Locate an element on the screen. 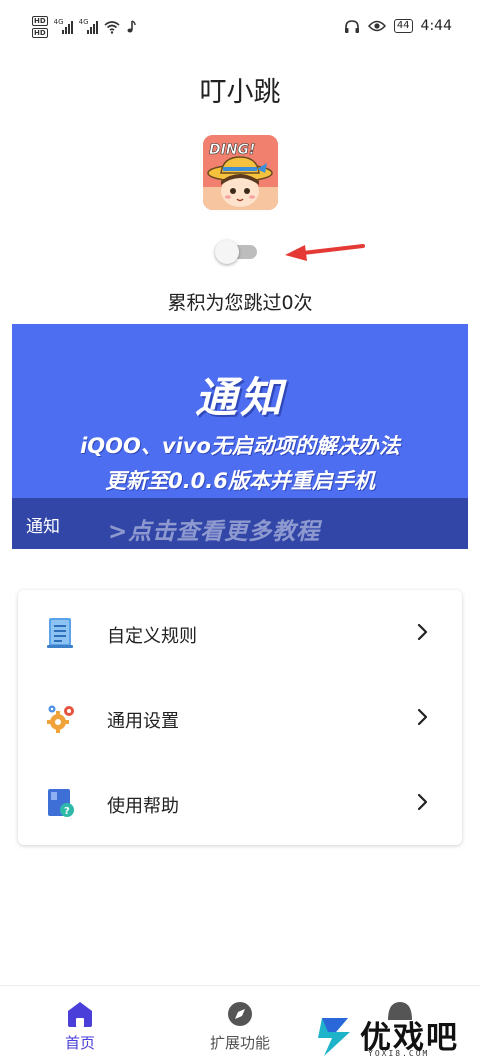 The image size is (480, 1061). watermark-sub: YOXI8.COM is located at coordinates (399, 1053).